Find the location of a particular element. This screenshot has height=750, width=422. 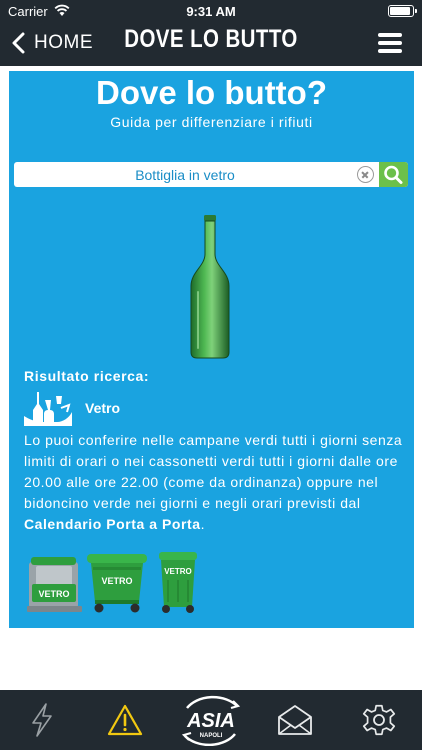

tab-bar: ASIA NAPOLI is located at coordinates (211, 720).